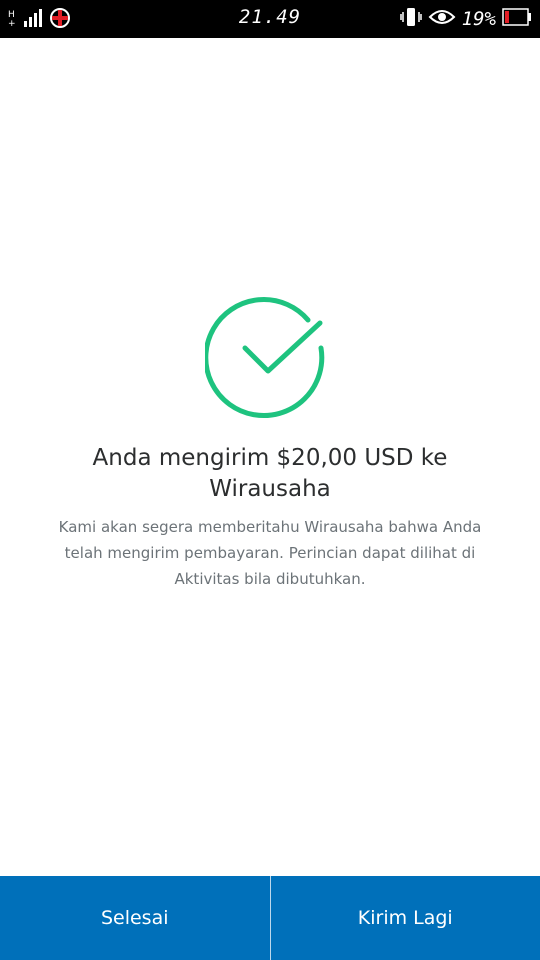  What do you see at coordinates (135, 918) in the screenshot?
I see `done-button: Selesai` at bounding box center [135, 918].